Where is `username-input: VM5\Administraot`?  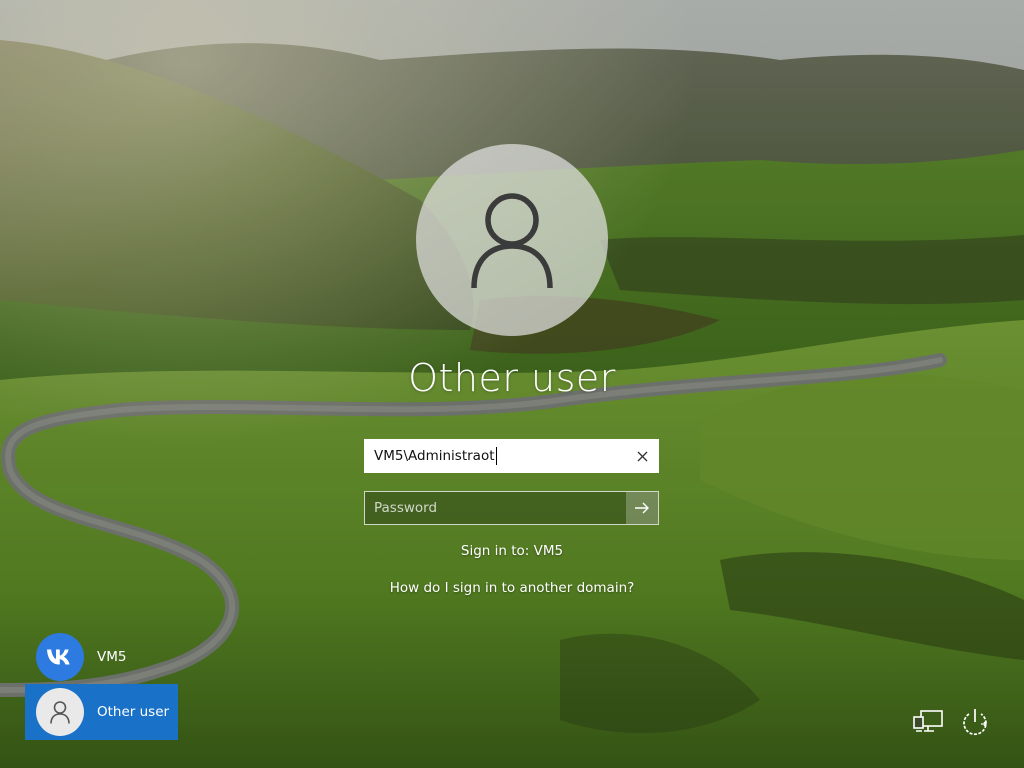
username-input: VM5\Administraot is located at coordinates (496, 456).